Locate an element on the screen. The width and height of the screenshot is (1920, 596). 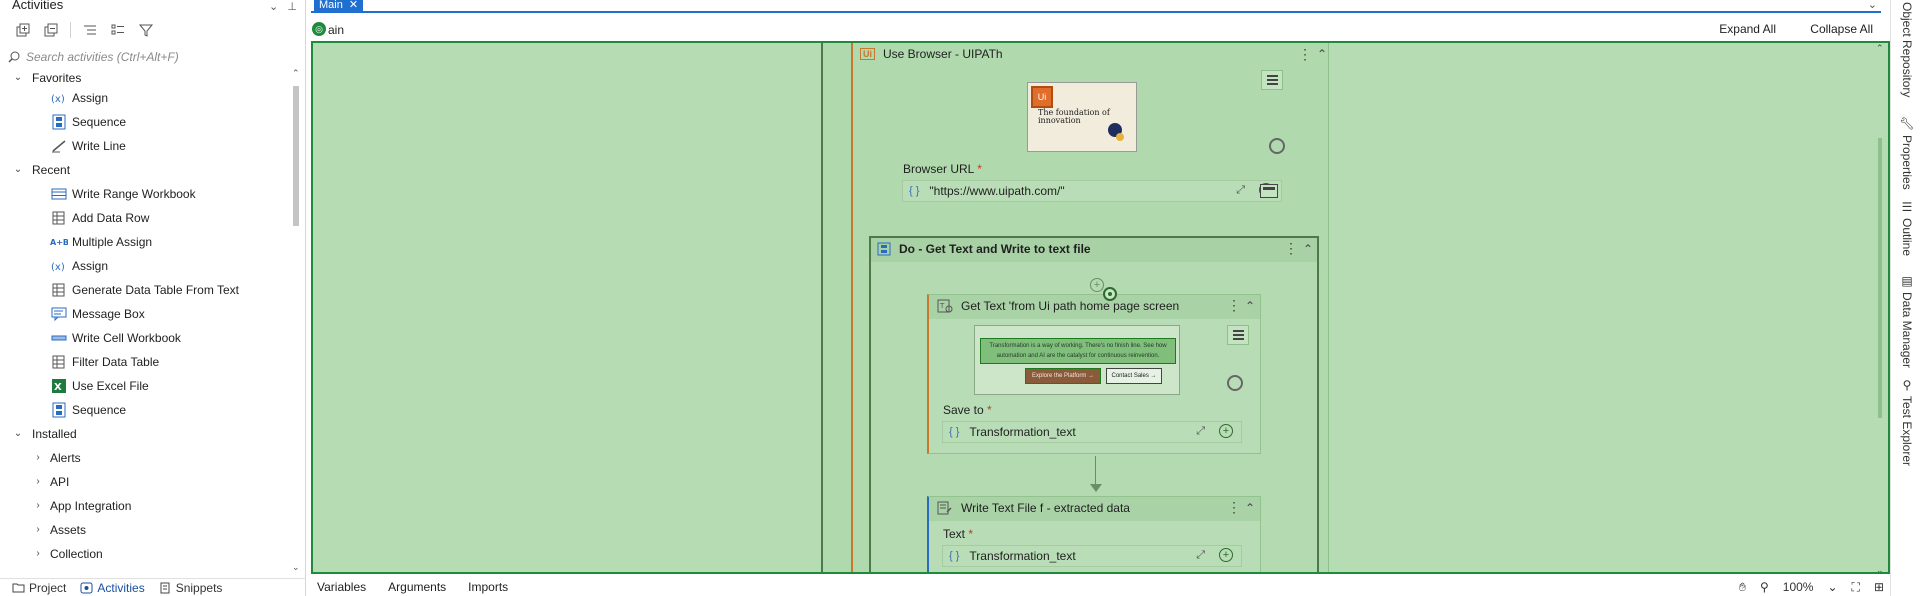
activity-item-write-cell-workbook: Write Cell Workbook is located at coordinates (115, 338).